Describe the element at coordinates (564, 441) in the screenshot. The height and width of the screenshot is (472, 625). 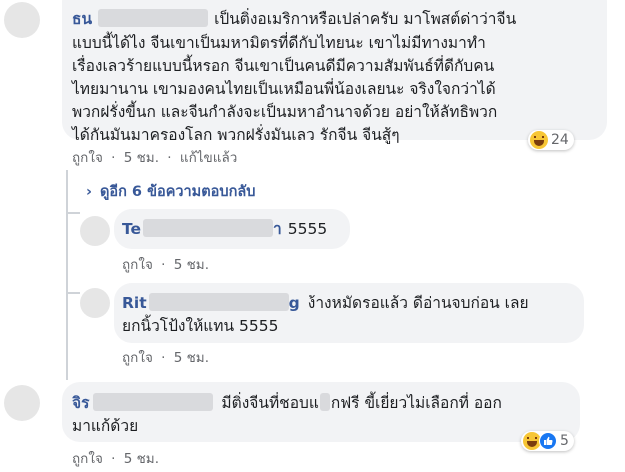
I see `reaction-count: 5` at that location.